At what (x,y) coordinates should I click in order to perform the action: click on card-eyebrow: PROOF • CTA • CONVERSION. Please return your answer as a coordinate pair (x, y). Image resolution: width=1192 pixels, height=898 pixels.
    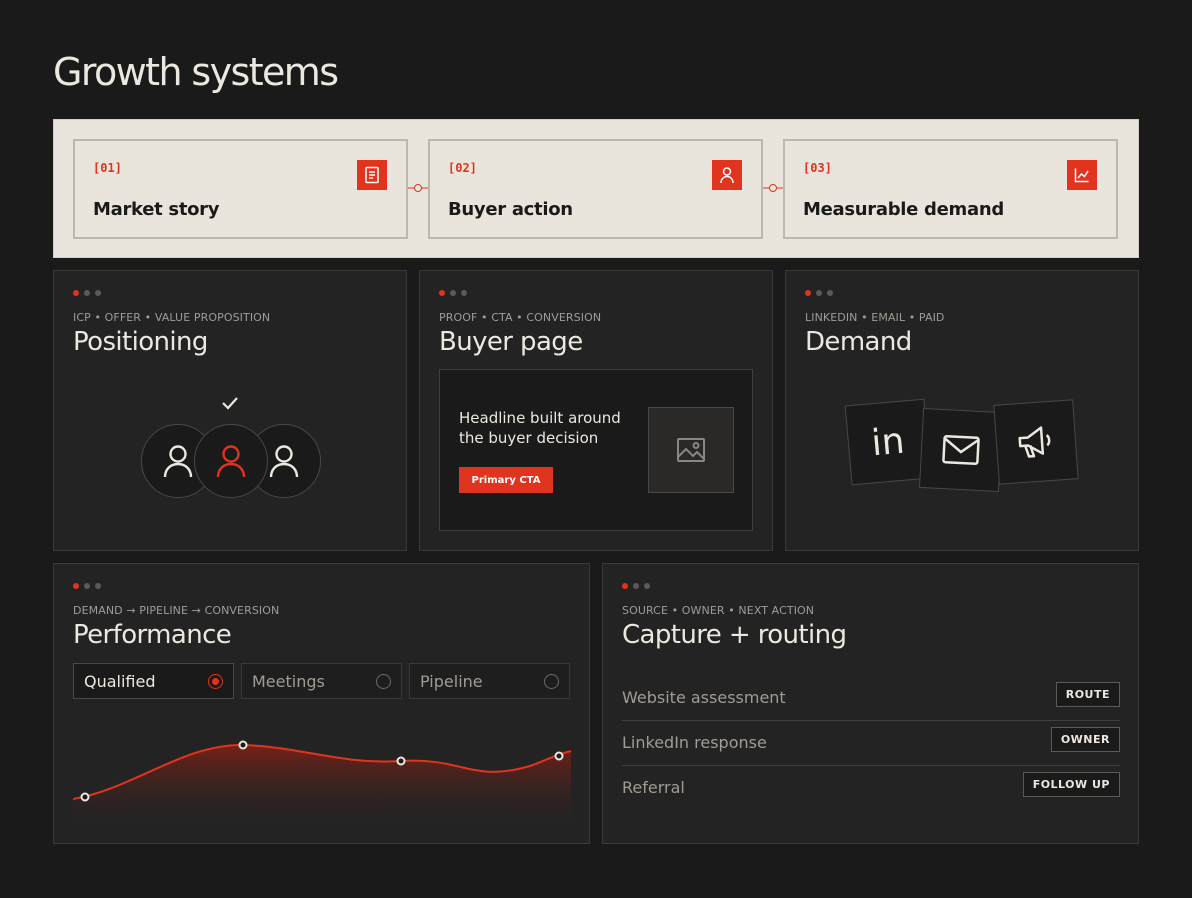
    Looking at the image, I should click on (520, 317).